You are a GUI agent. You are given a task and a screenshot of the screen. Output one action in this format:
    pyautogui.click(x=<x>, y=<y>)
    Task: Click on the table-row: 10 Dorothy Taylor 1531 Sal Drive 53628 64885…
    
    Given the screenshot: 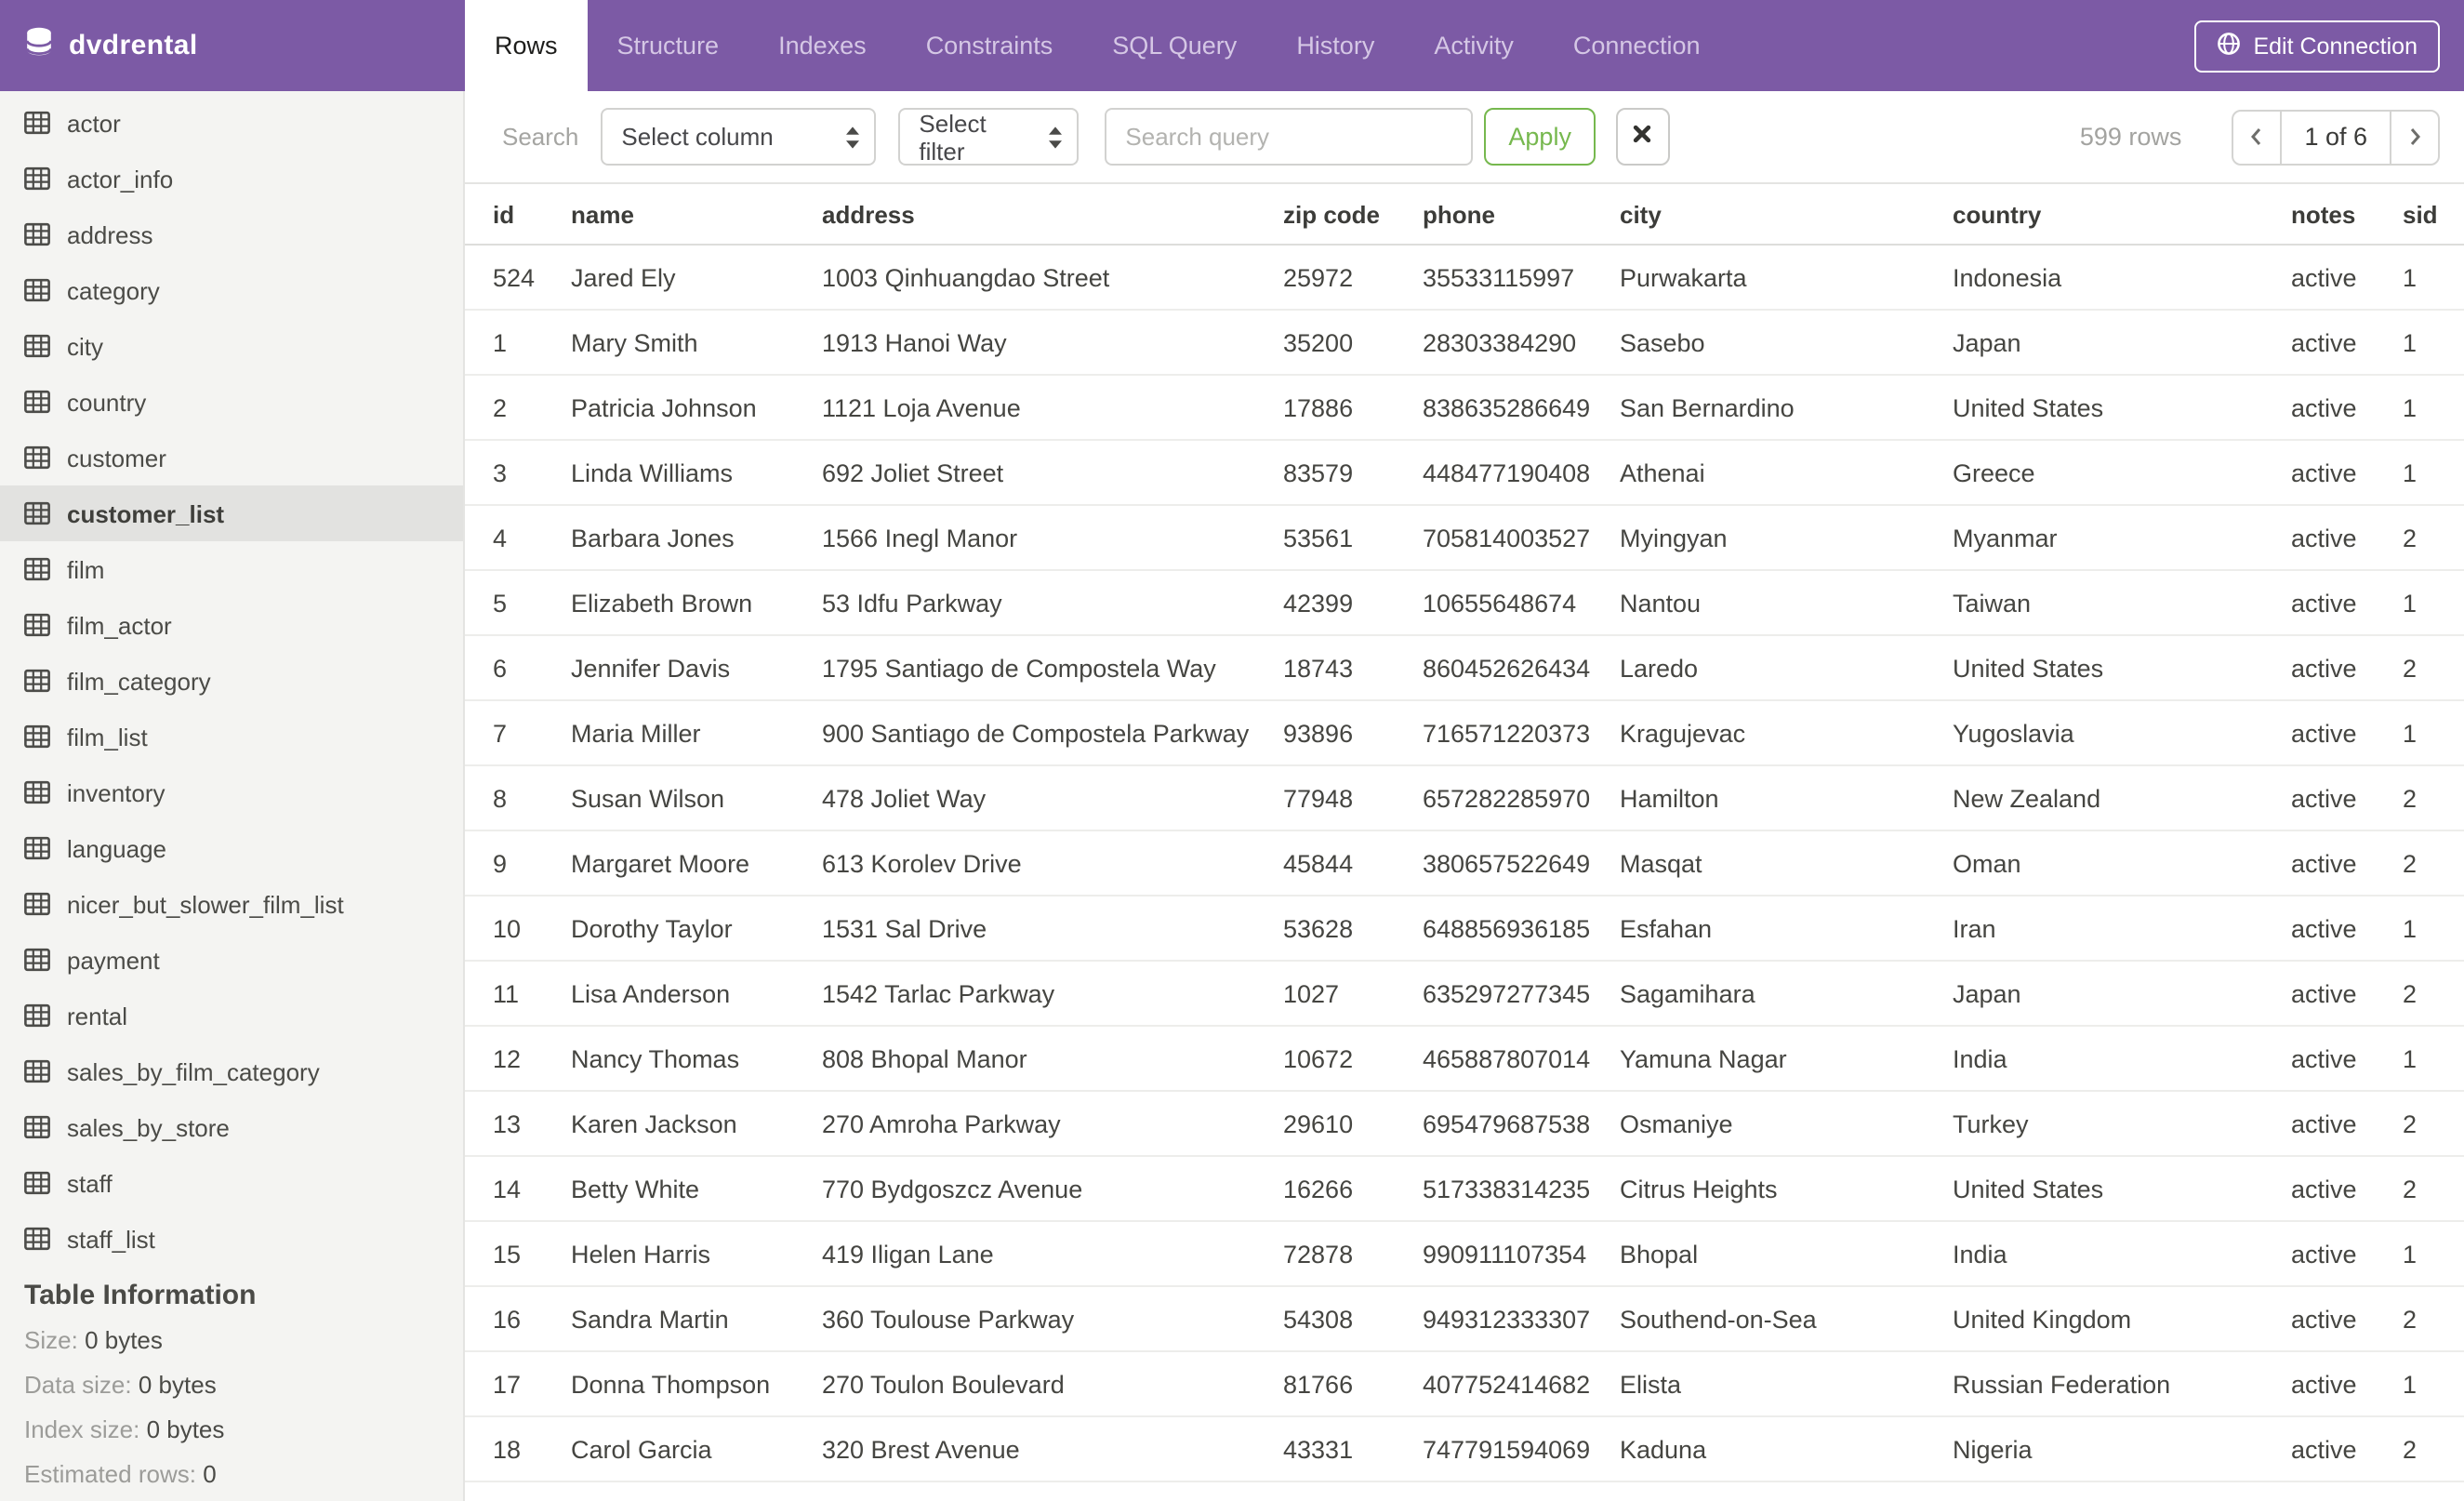 What is the action you would take?
    pyautogui.click(x=1464, y=929)
    